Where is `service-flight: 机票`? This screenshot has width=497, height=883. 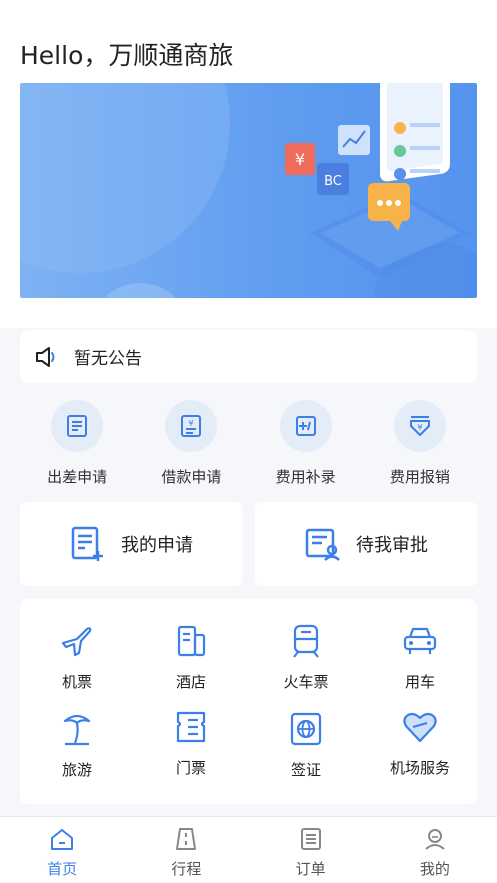
service-flight: 机票 is located at coordinates (77, 656).